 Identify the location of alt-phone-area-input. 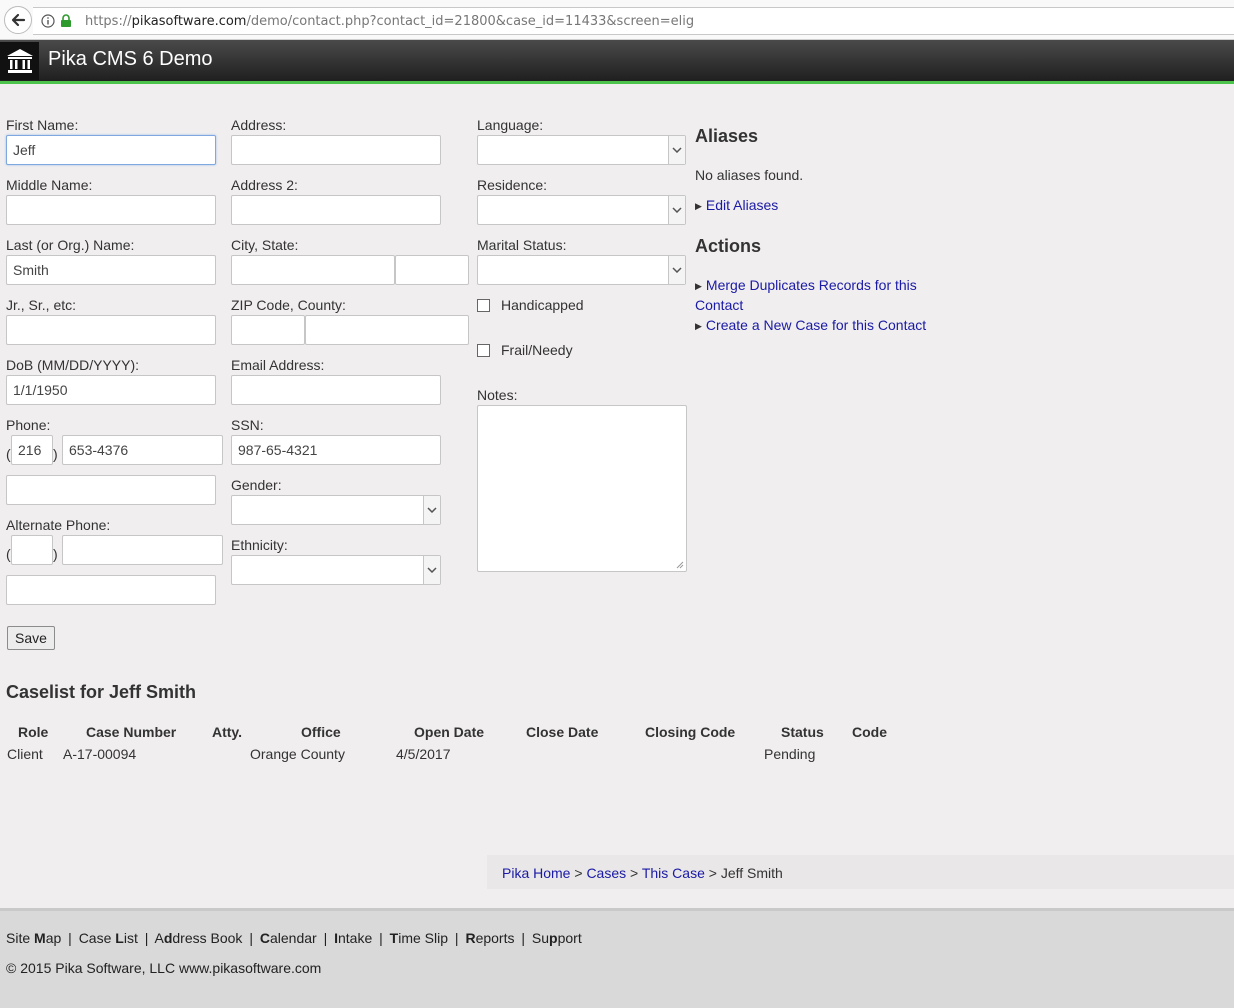
(32, 550).